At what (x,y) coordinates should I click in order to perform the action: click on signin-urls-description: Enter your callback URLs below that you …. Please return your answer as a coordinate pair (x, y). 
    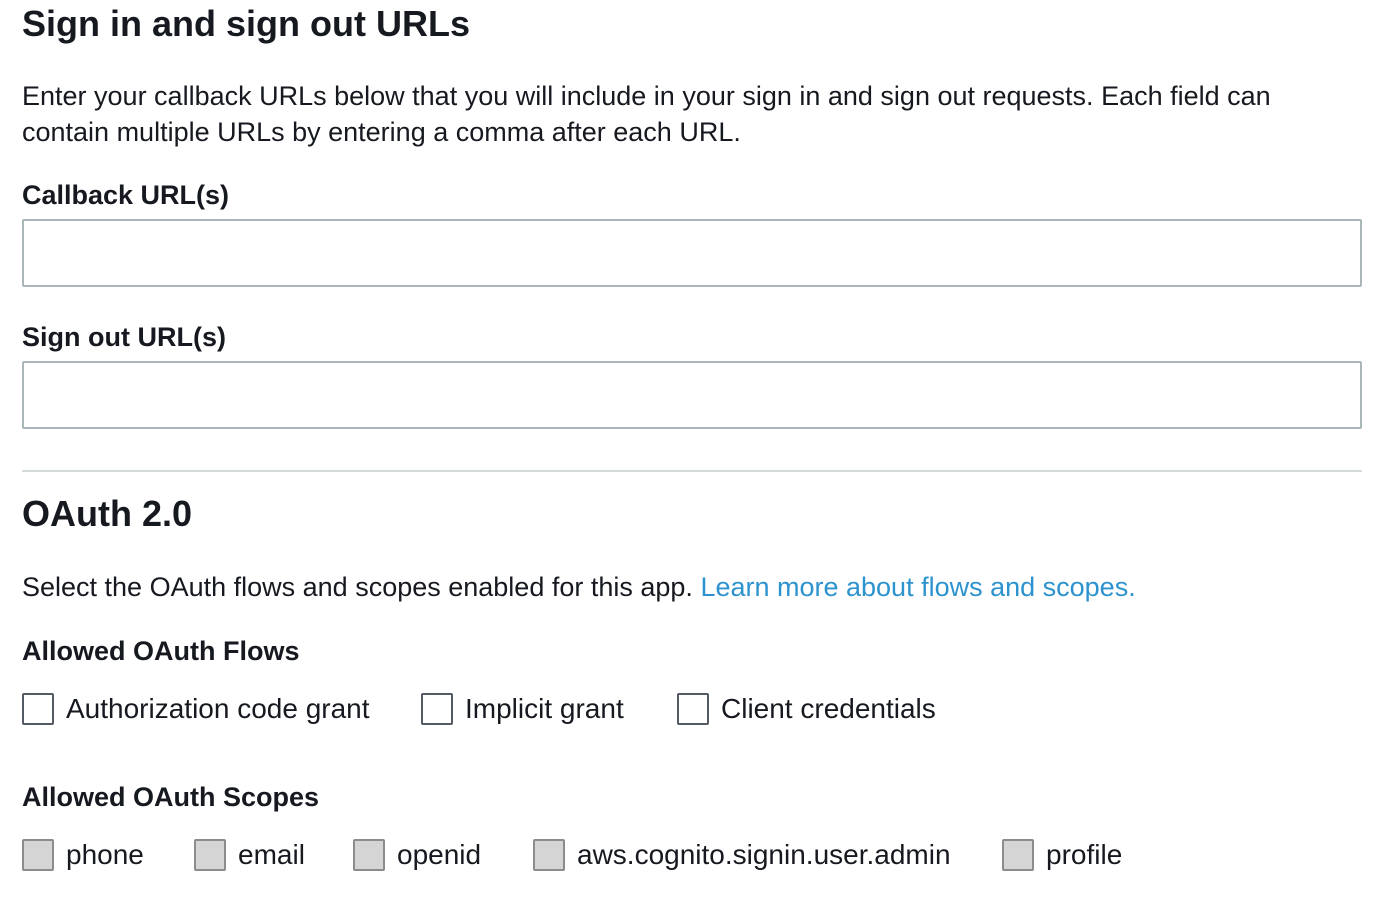
    Looking at the image, I should click on (646, 114).